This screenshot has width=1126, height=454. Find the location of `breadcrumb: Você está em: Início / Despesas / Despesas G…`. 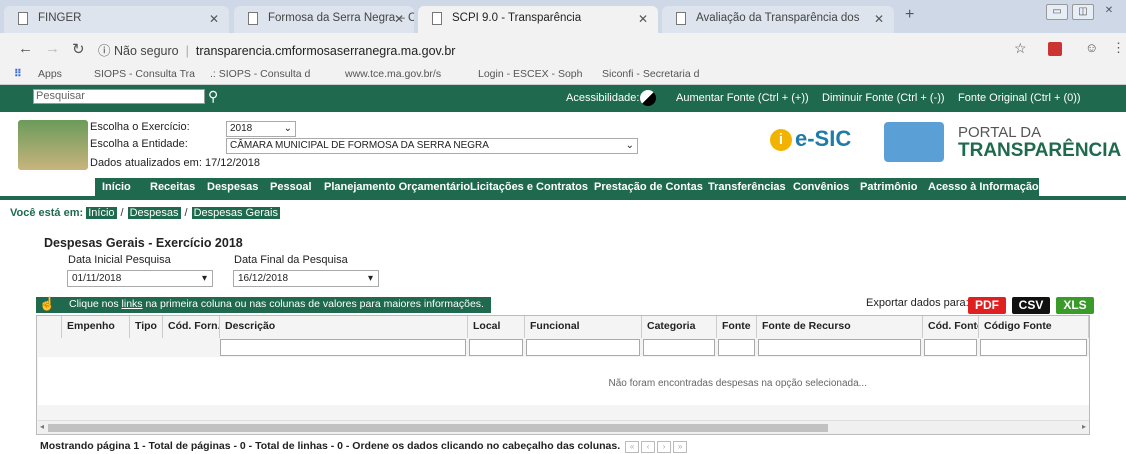

breadcrumb: Você está em: Início / Despesas / Despesas G… is located at coordinates (145, 213).